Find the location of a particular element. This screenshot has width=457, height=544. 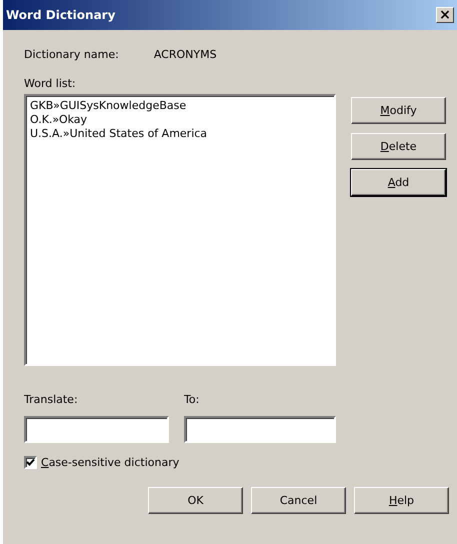

field-label: To: is located at coordinates (192, 400).